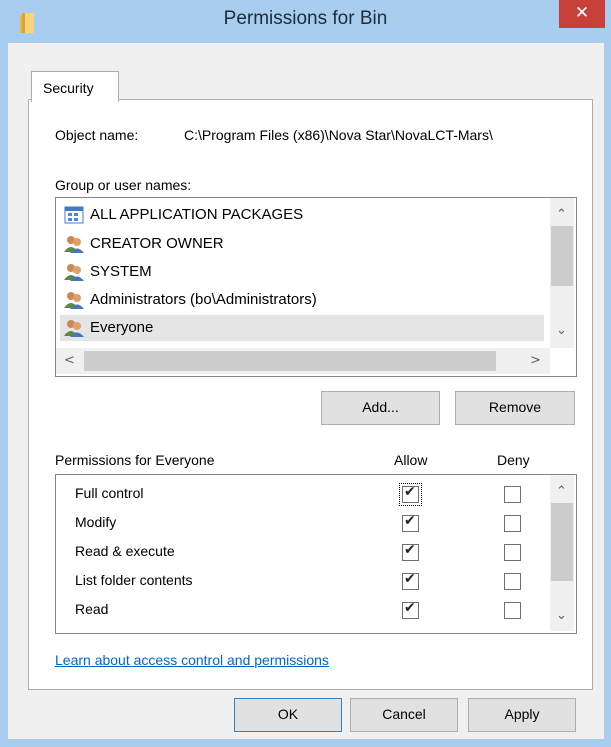 The image size is (611, 747). What do you see at coordinates (300, 524) in the screenshot?
I see `permission-row: Modify` at bounding box center [300, 524].